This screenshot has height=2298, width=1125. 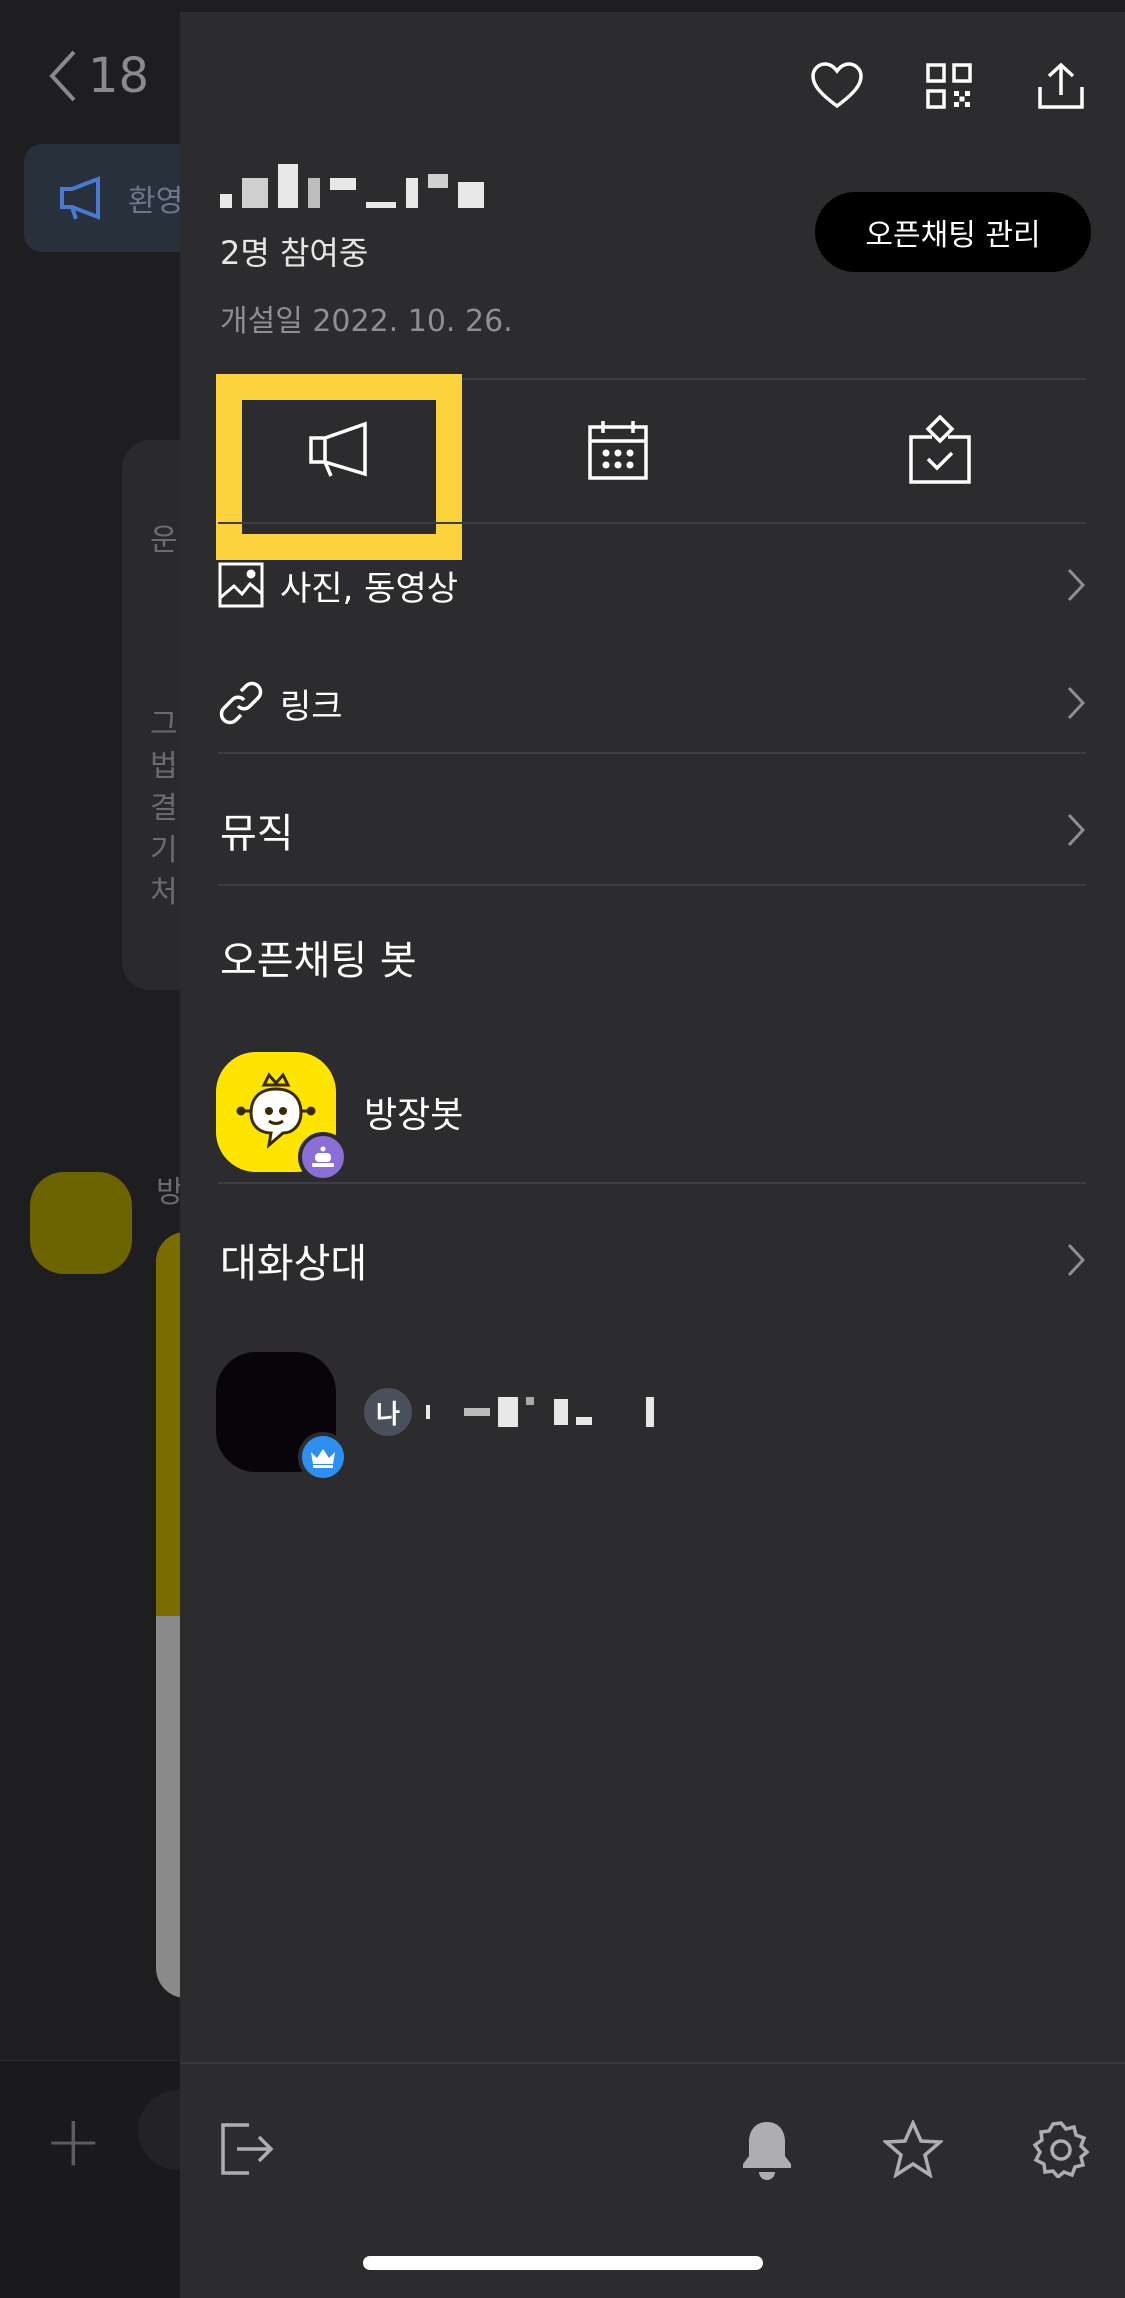 What do you see at coordinates (241, 703) in the screenshot?
I see `link-icon` at bounding box center [241, 703].